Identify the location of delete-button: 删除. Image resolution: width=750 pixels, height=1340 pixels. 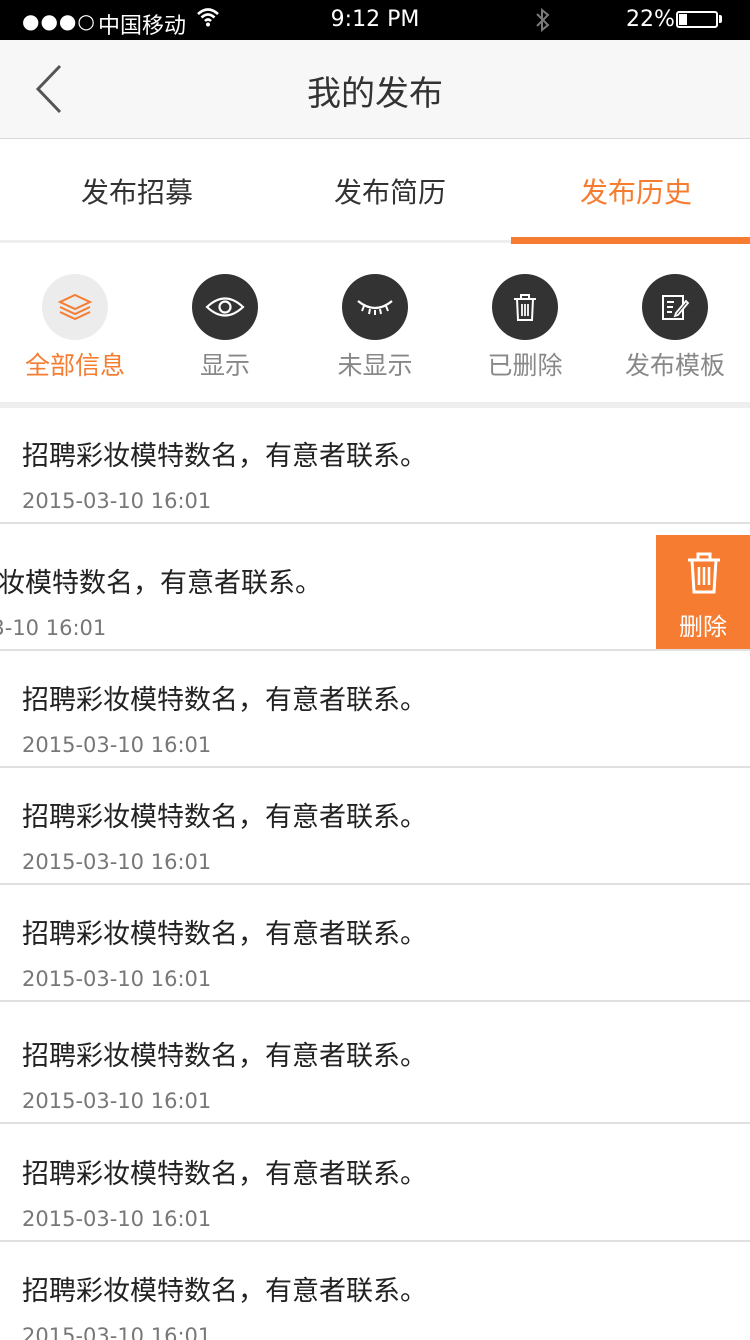
(703, 592).